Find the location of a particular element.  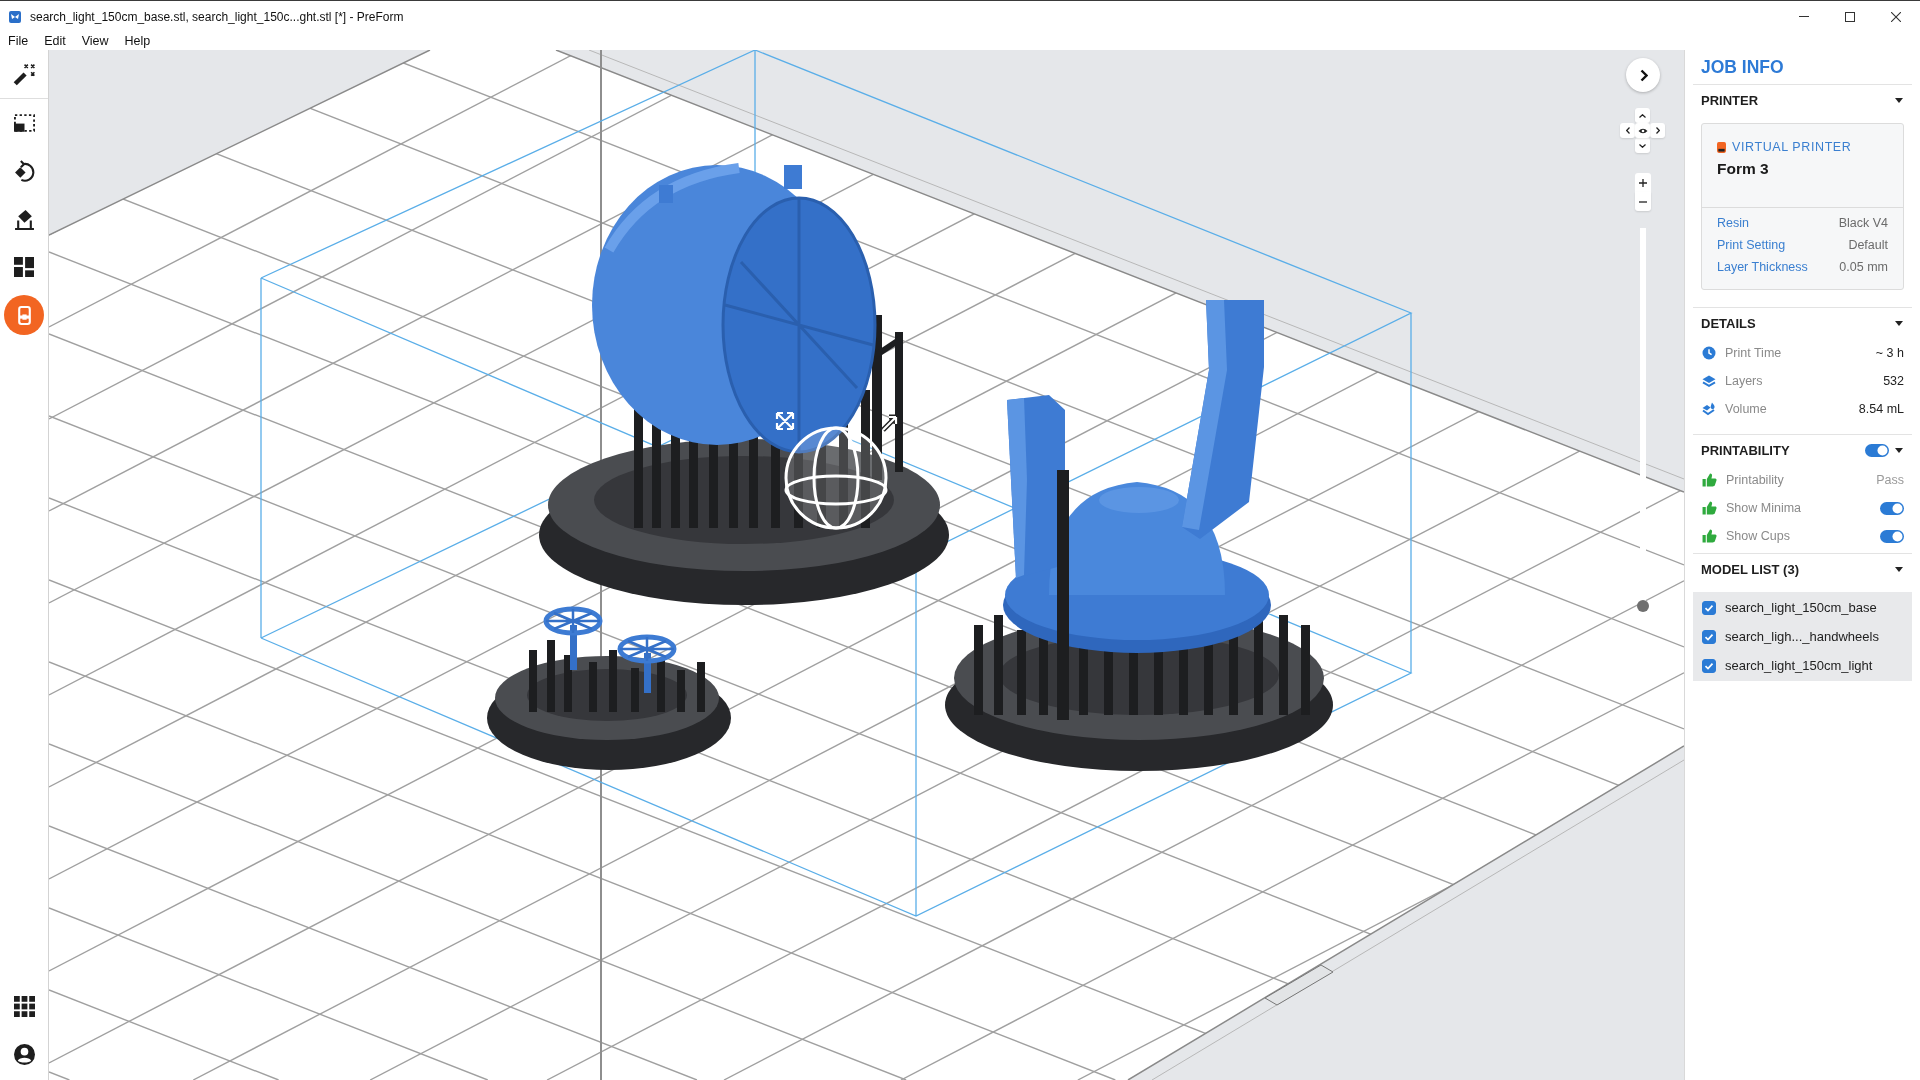

minimize-icon is located at coordinates (1804, 16).